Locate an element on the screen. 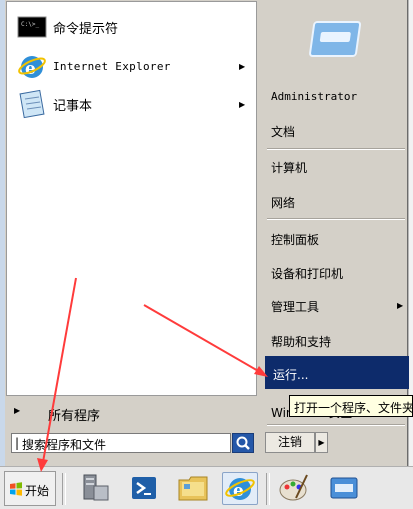 Image resolution: width=413 pixels, height=509 pixels. shutdown-options-button: ▶ is located at coordinates (321, 442).